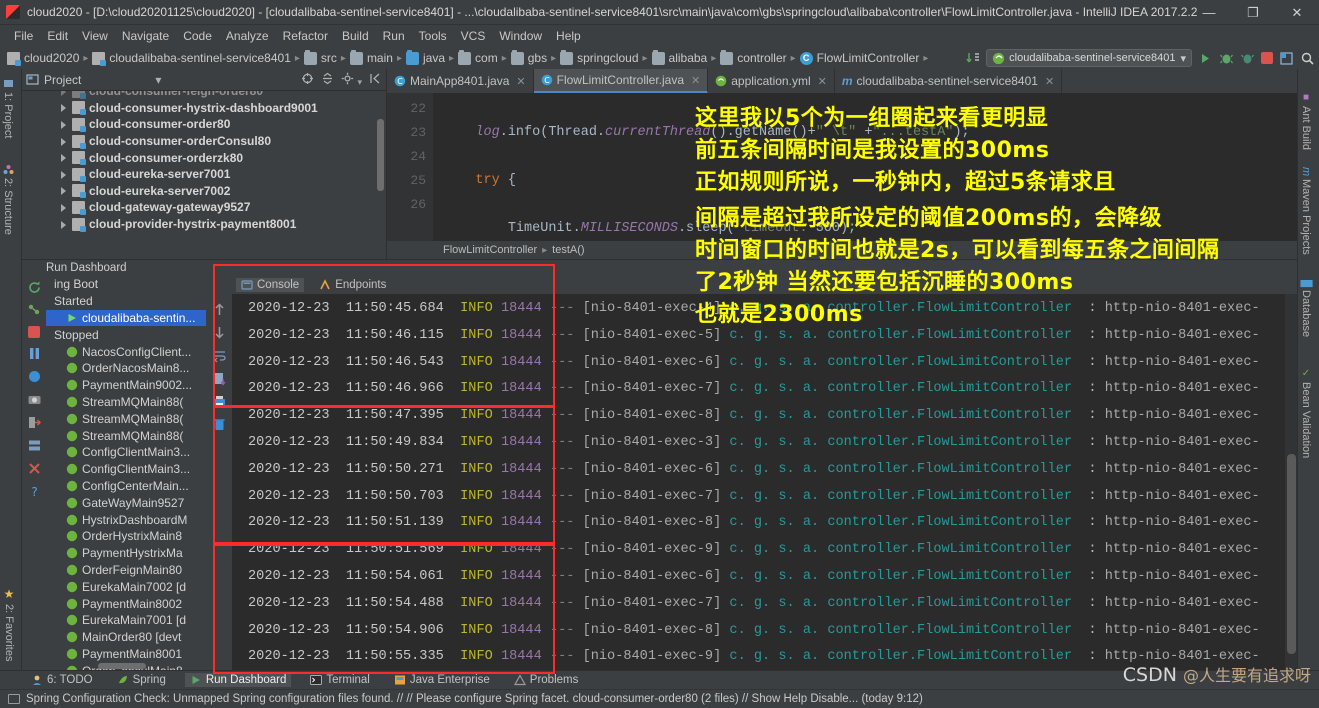 This screenshot has width=1319, height=708. I want to click on breadcrumb-controller: controller ▸, so click(759, 57).